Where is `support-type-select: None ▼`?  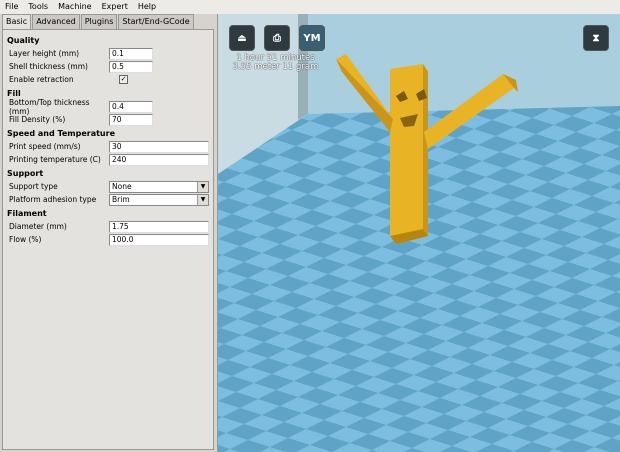 support-type-select: None ▼ is located at coordinates (159, 186).